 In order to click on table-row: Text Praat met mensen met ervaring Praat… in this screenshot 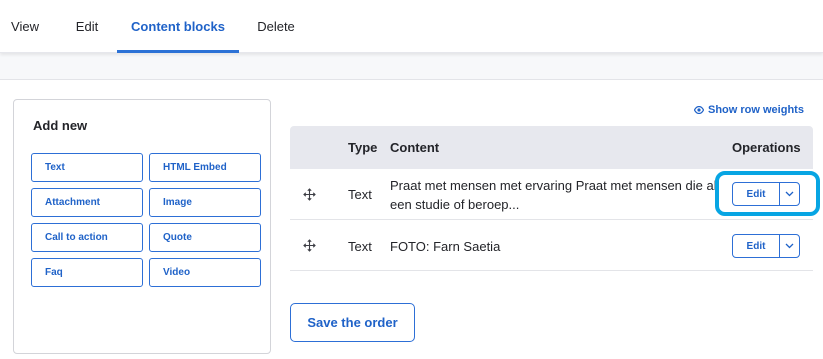, I will do `click(551, 194)`.